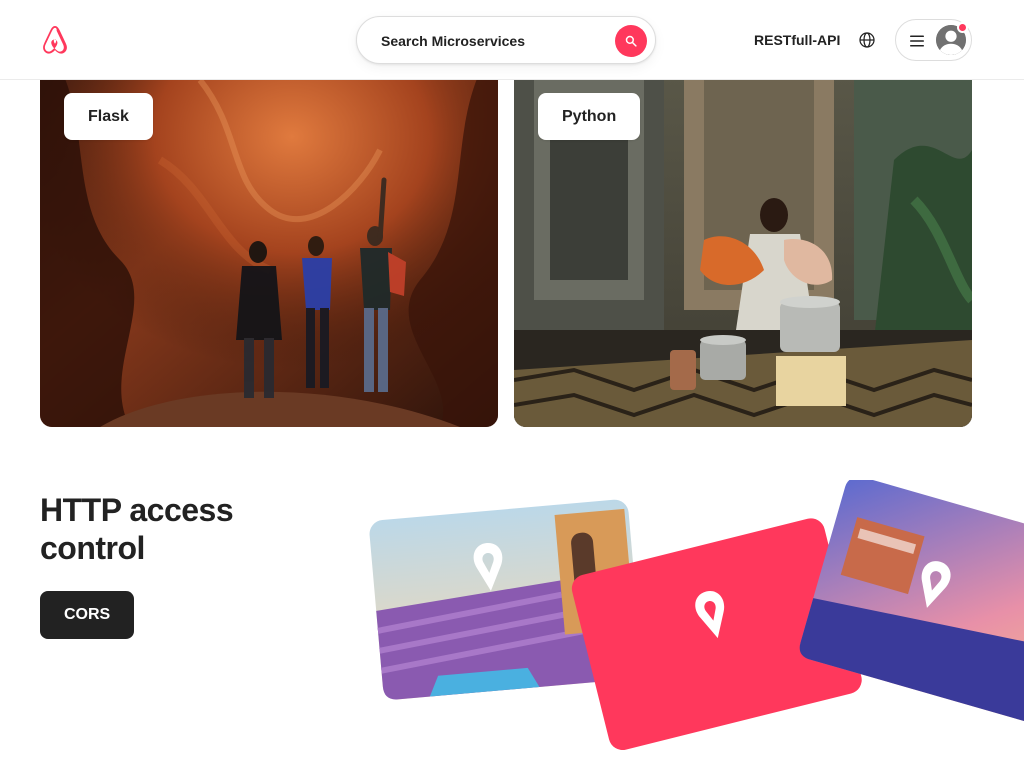 This screenshot has width=1024, height=768. Describe the element at coordinates (55, 40) in the screenshot. I see `airbnb-logo-icon` at that location.